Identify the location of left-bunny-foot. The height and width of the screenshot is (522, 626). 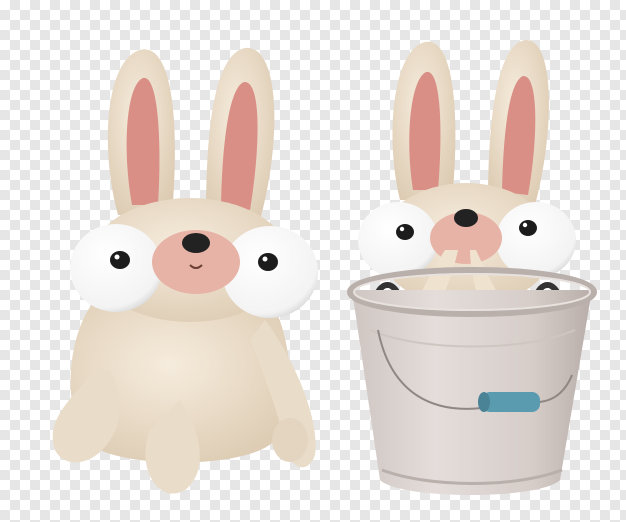
(290, 440).